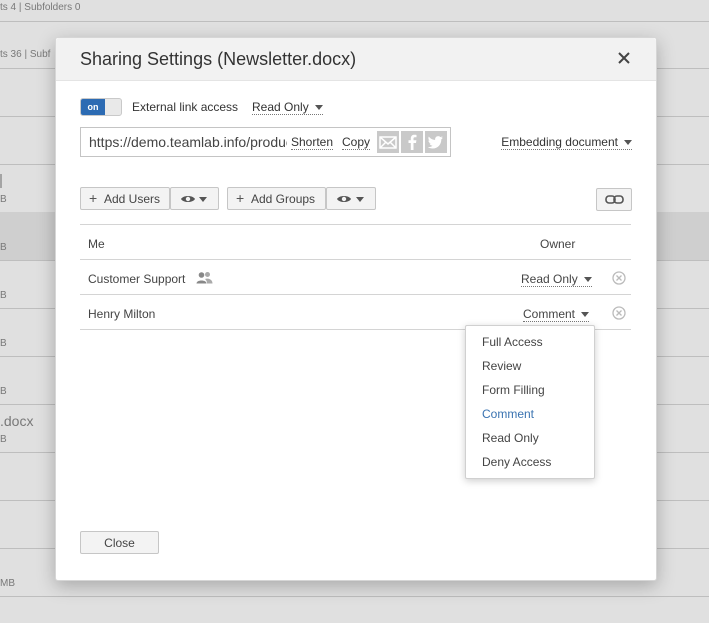 The image size is (709, 623). I want to click on link-button, so click(614, 199).